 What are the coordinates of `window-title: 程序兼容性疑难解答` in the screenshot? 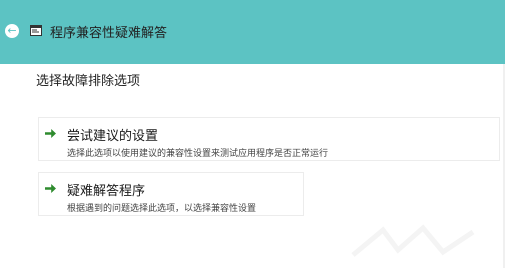 It's located at (109, 33).